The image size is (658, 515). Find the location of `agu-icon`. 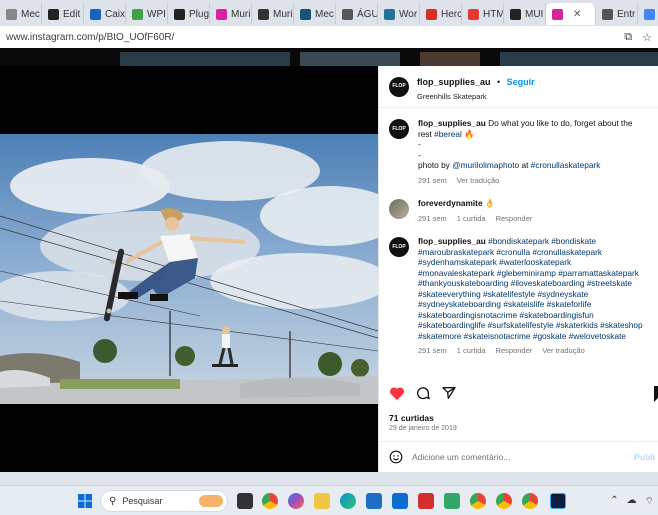

agu-icon is located at coordinates (347, 14).